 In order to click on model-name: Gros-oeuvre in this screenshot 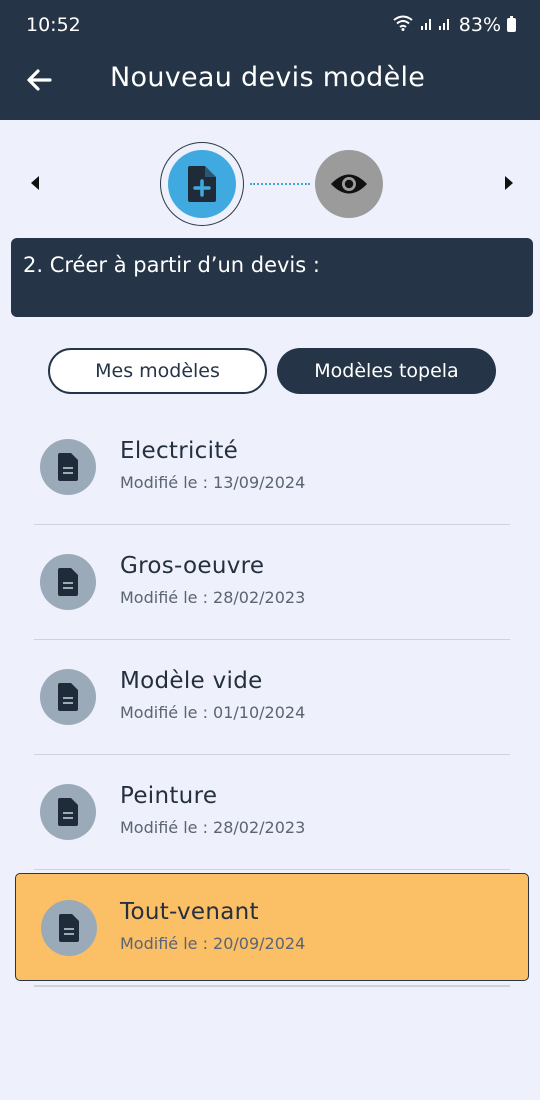, I will do `click(192, 566)`.